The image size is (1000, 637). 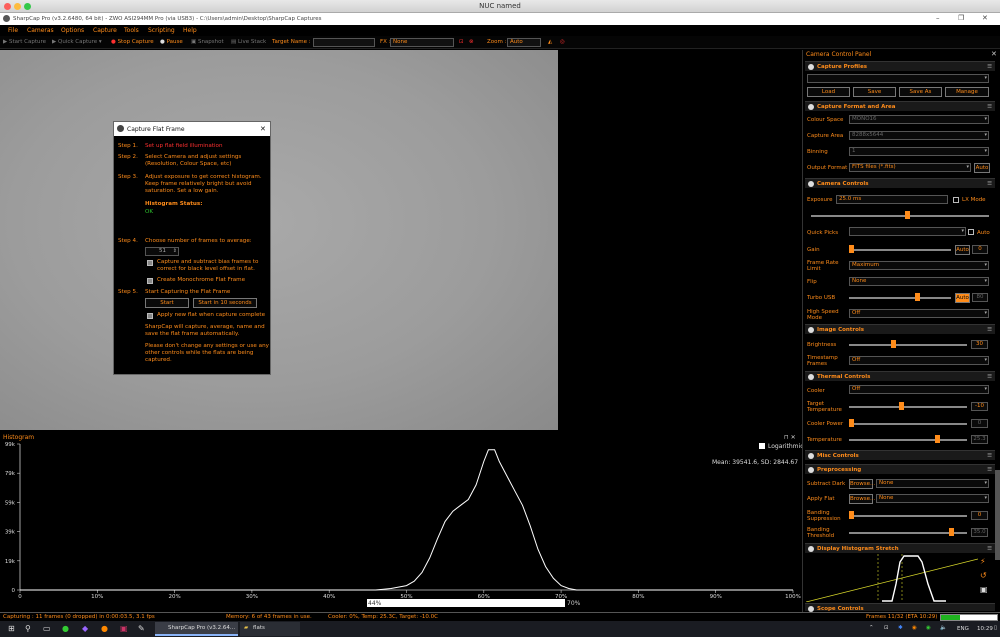 What do you see at coordinates (871, 628) in the screenshot?
I see `tray-chevron-icon: ⌃` at bounding box center [871, 628].